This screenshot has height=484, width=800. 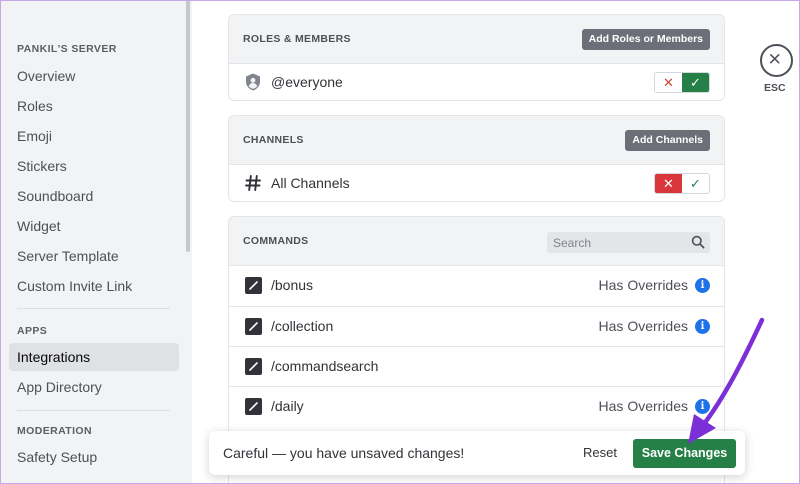 I want to click on channels-header: CHANNELS Add Channels, so click(x=476, y=140).